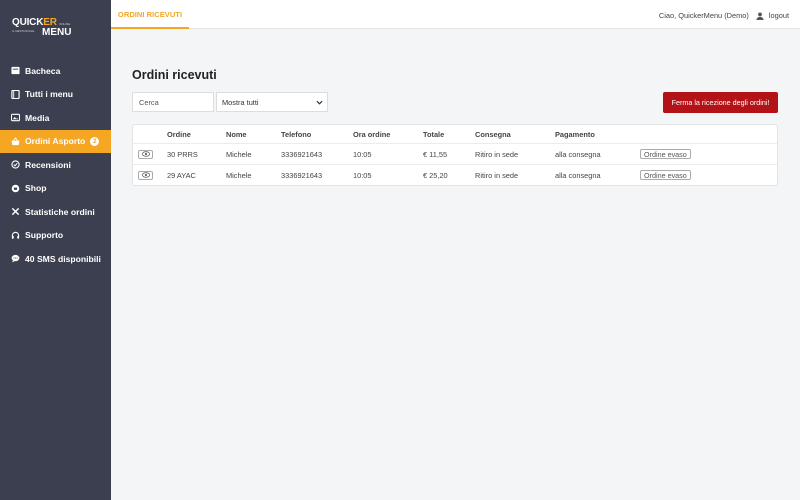  Describe the element at coordinates (63, 258) in the screenshot. I see `sidebar-item-label: 40 SMS disponibili` at that location.